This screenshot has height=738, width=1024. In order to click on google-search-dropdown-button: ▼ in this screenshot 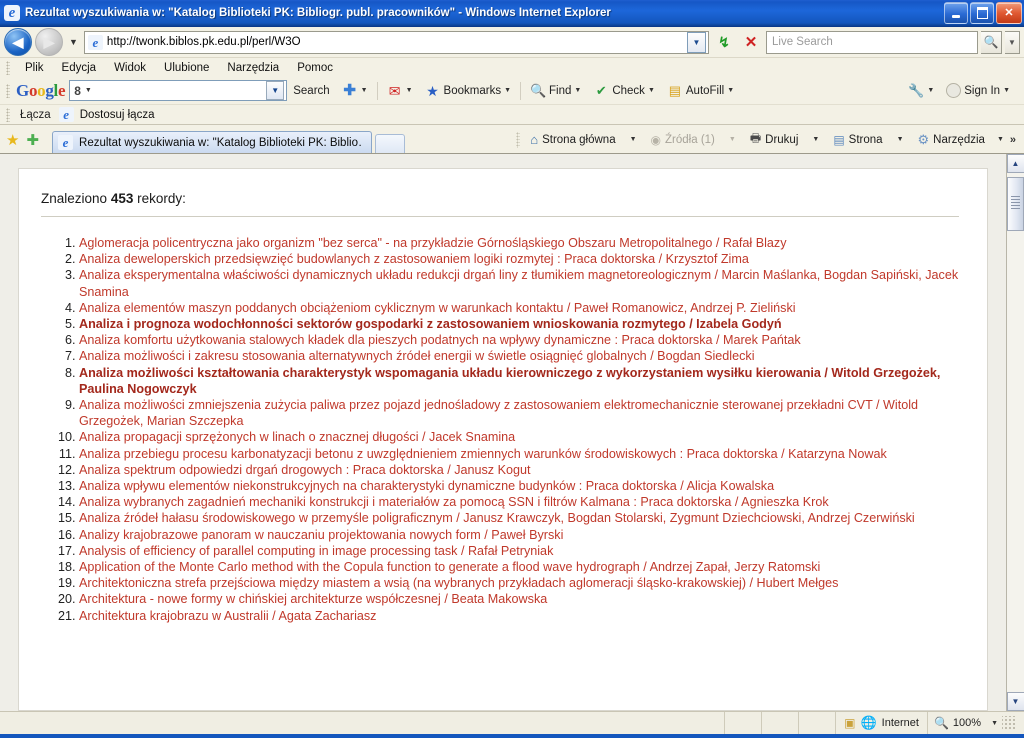, I will do `click(275, 90)`.